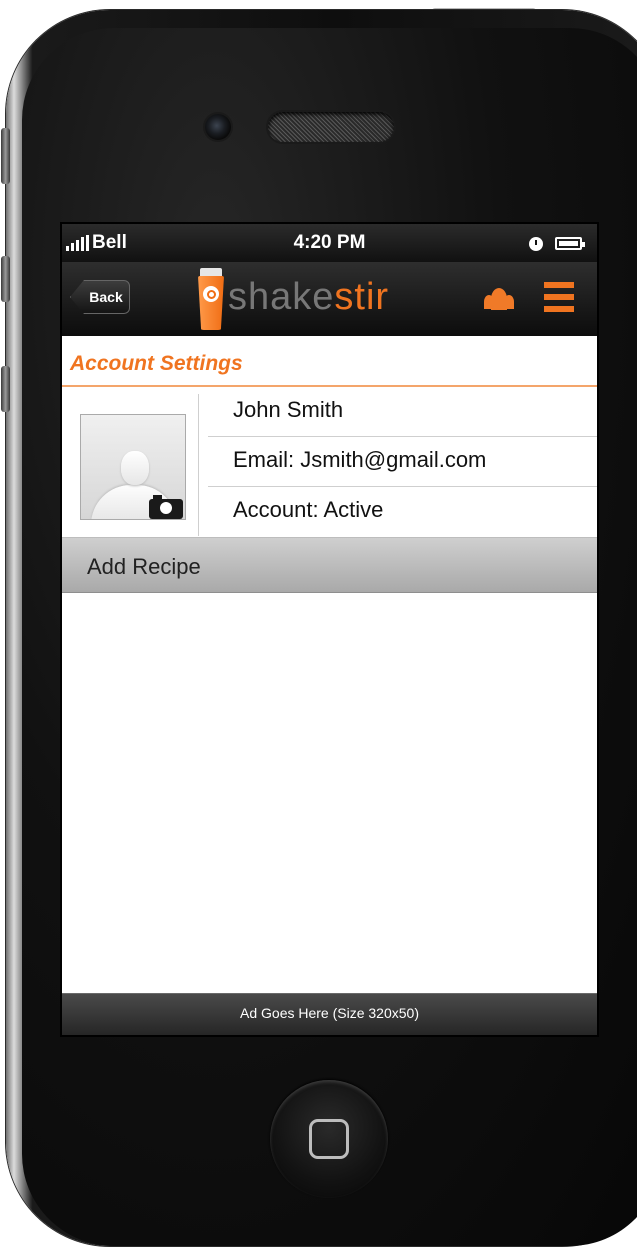 This screenshot has width=637, height=1248. I want to click on home-button, so click(329, 1139).